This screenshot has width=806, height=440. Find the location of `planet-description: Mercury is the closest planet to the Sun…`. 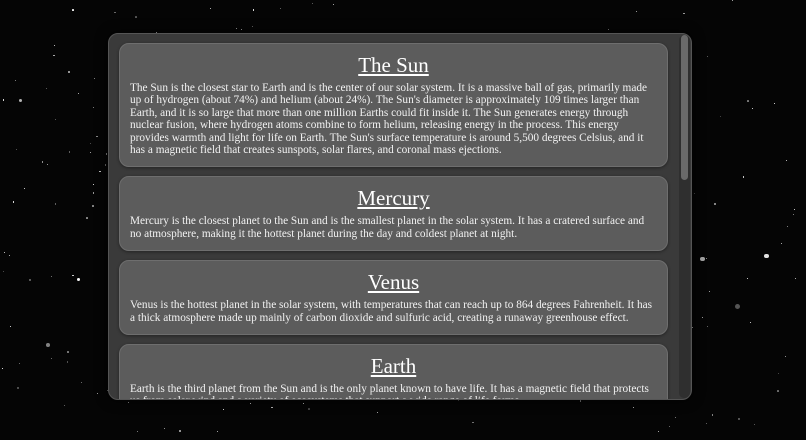

planet-description: Mercury is the closest planet to the Sun… is located at coordinates (387, 227).